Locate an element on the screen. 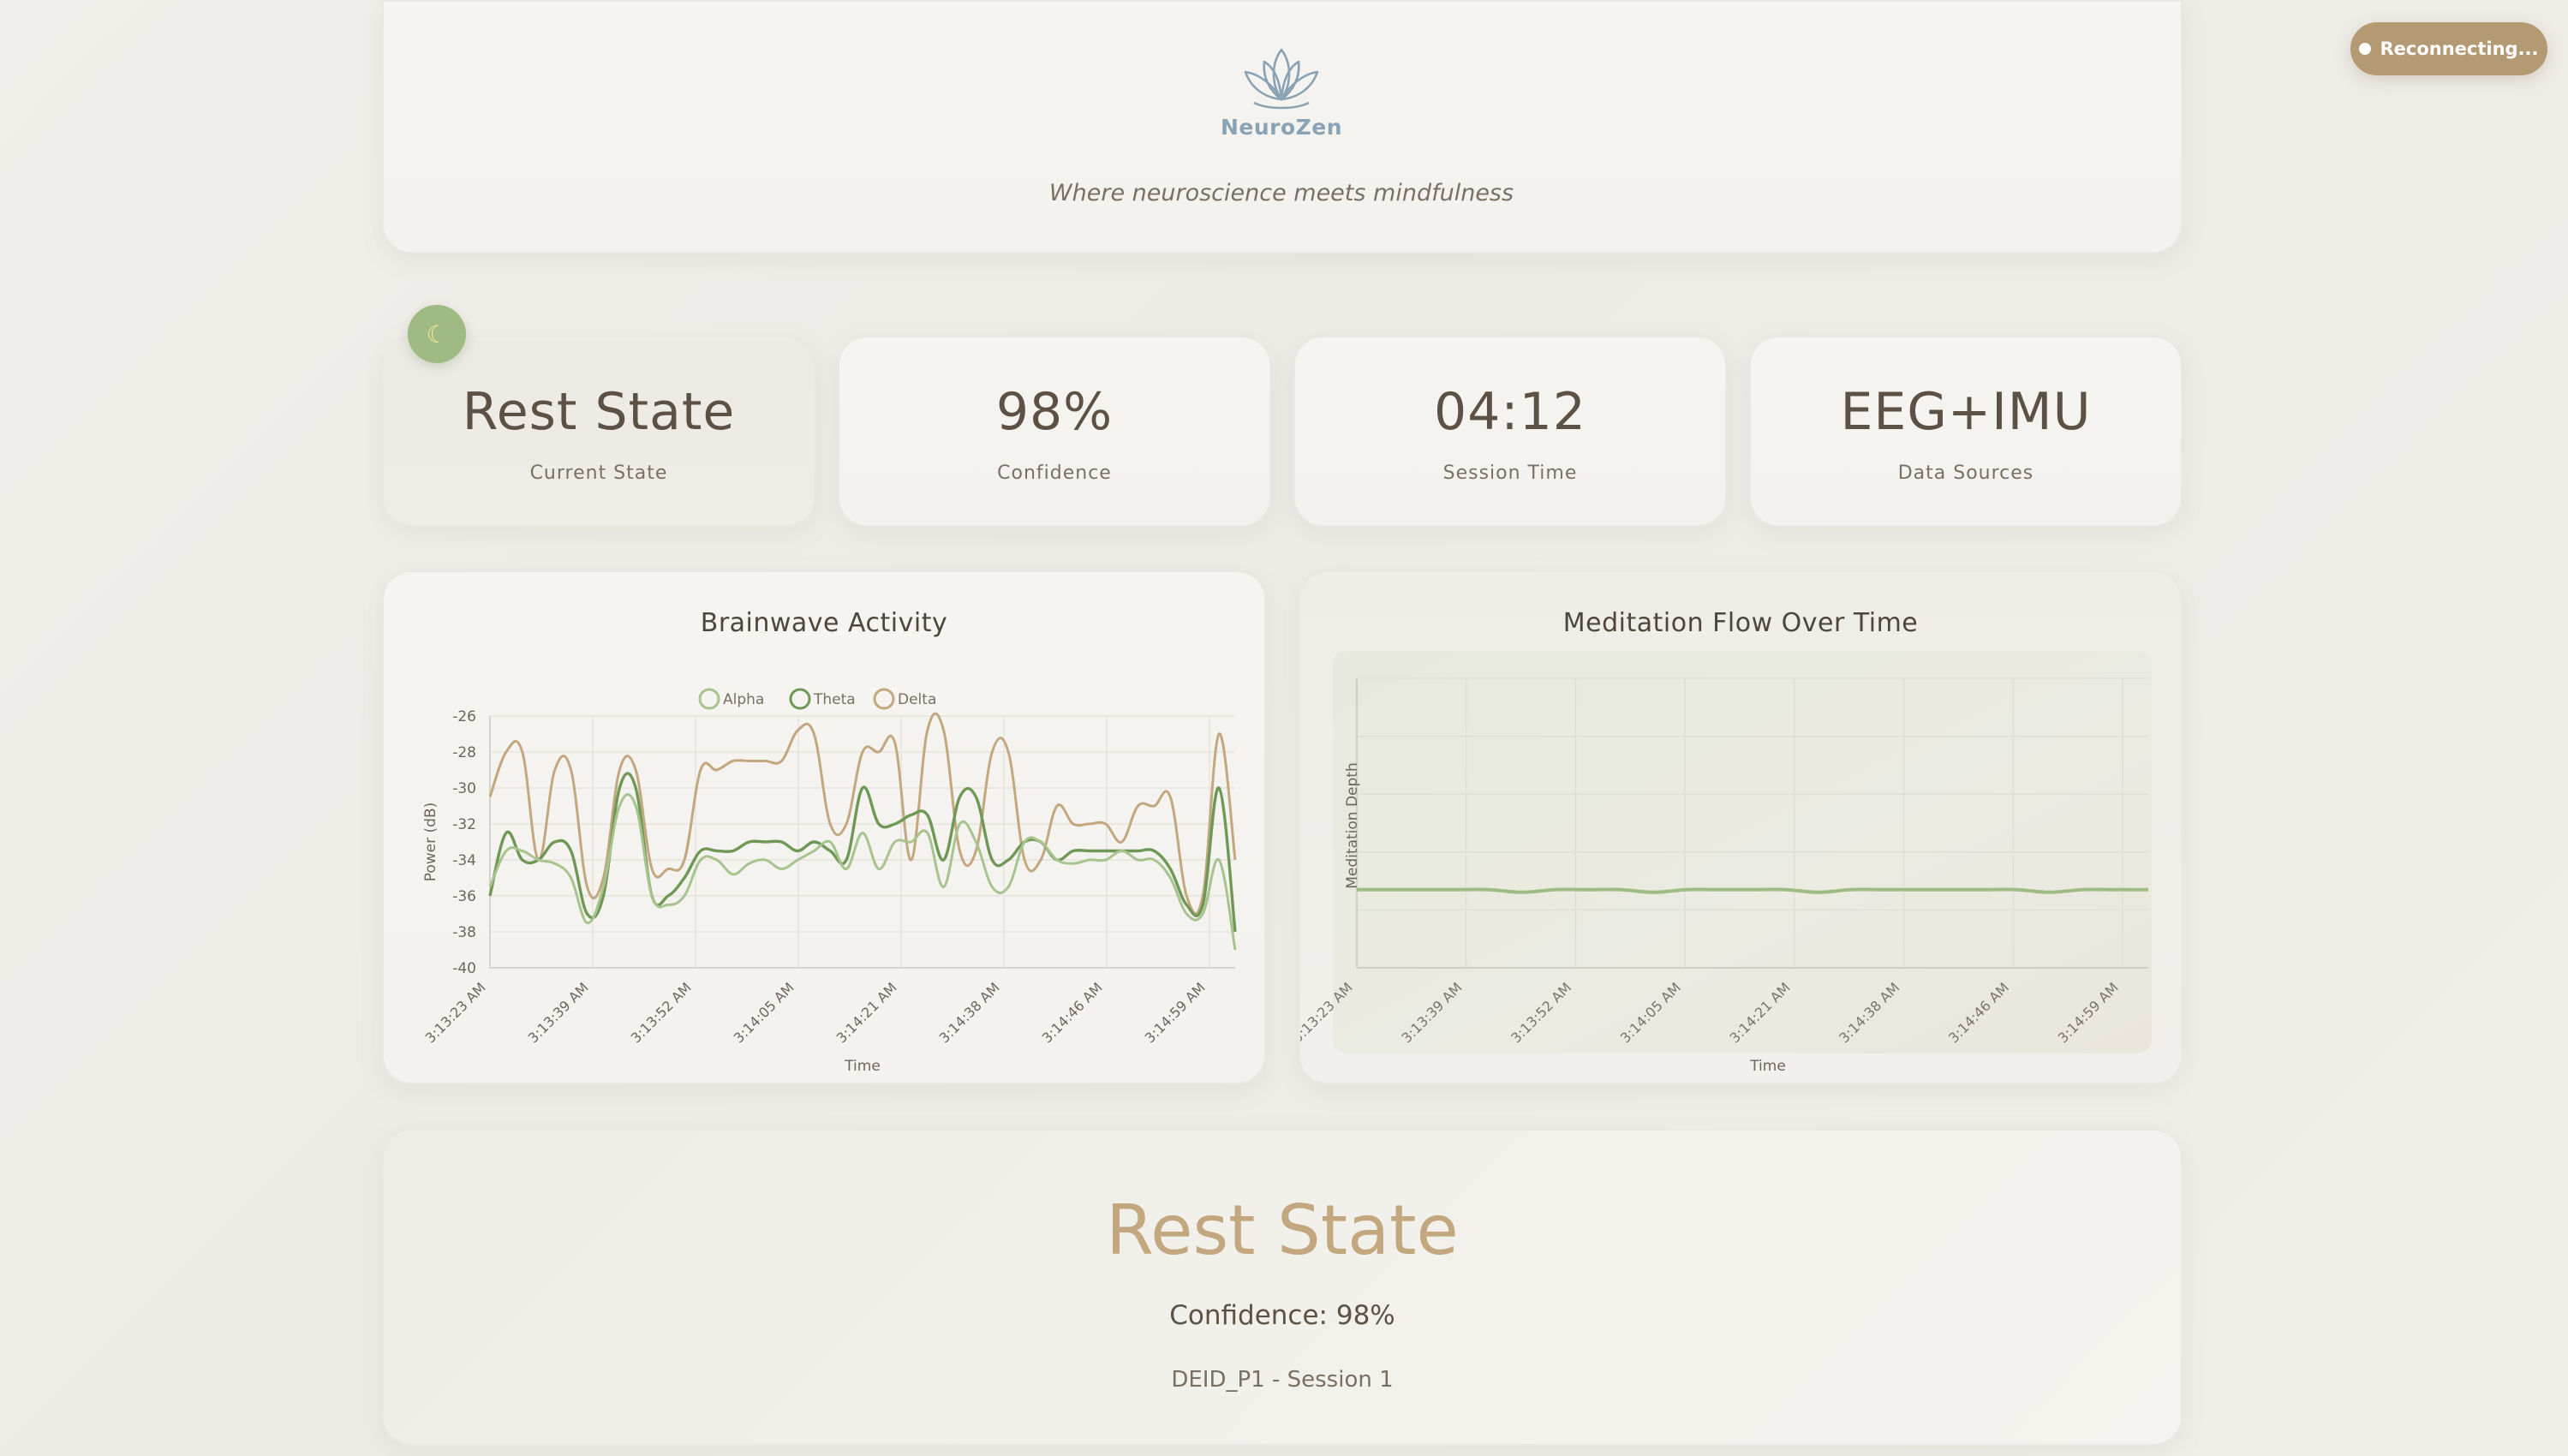 The width and height of the screenshot is (2568, 1456). x-tick-label: 3:14:05 AM is located at coordinates (764, 1013).